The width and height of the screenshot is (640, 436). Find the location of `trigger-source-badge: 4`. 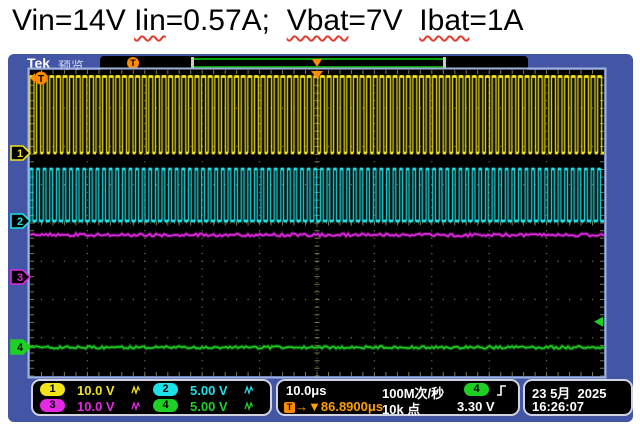

trigger-source-badge: 4 is located at coordinates (476, 389).